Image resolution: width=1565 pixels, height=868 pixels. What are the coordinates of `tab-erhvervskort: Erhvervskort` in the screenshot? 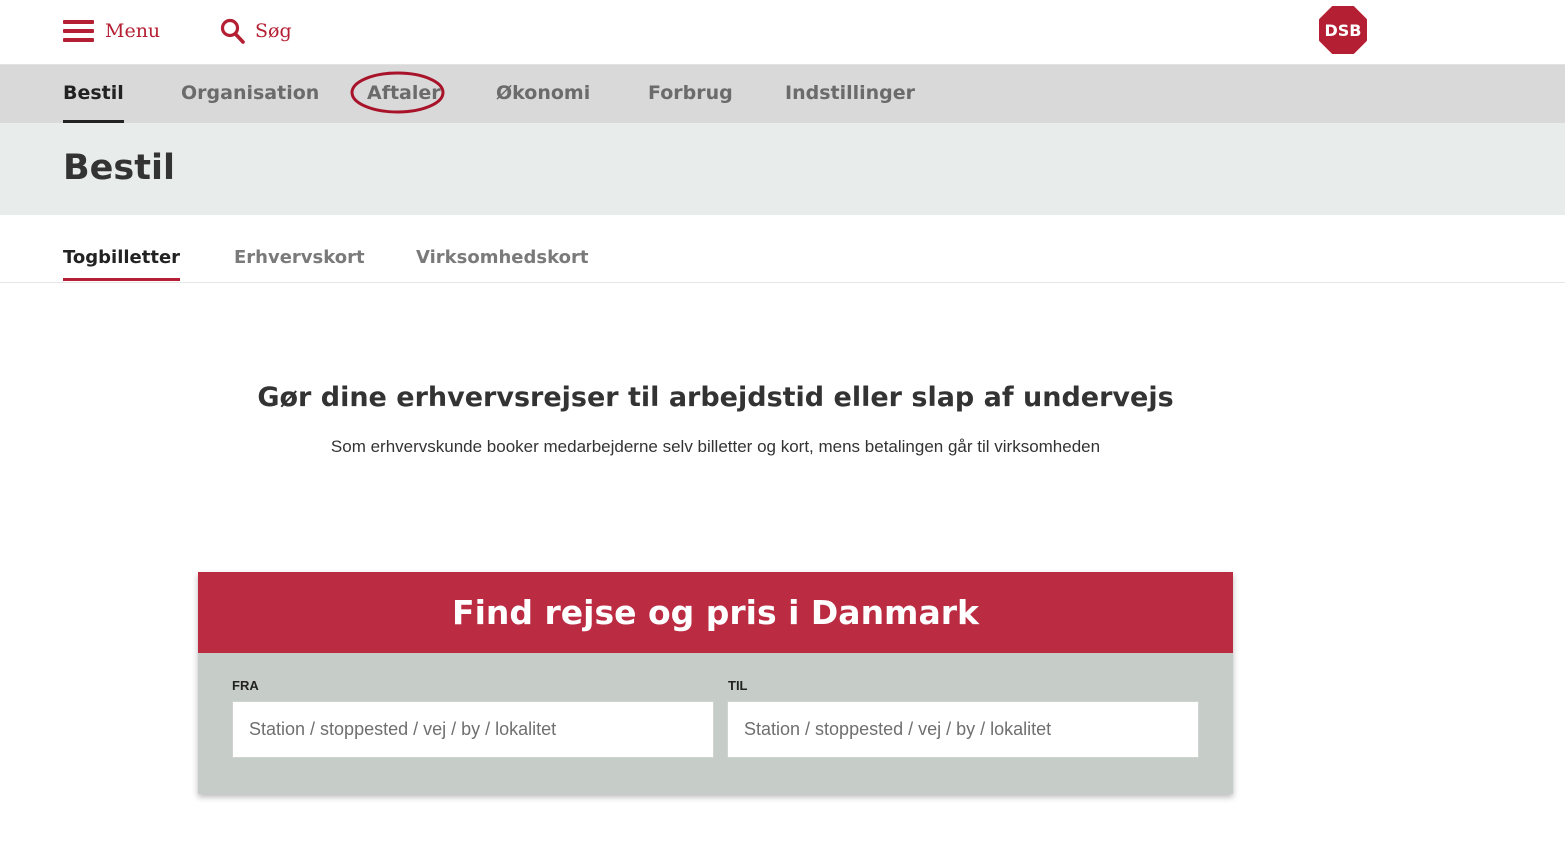 It's located at (299, 248).